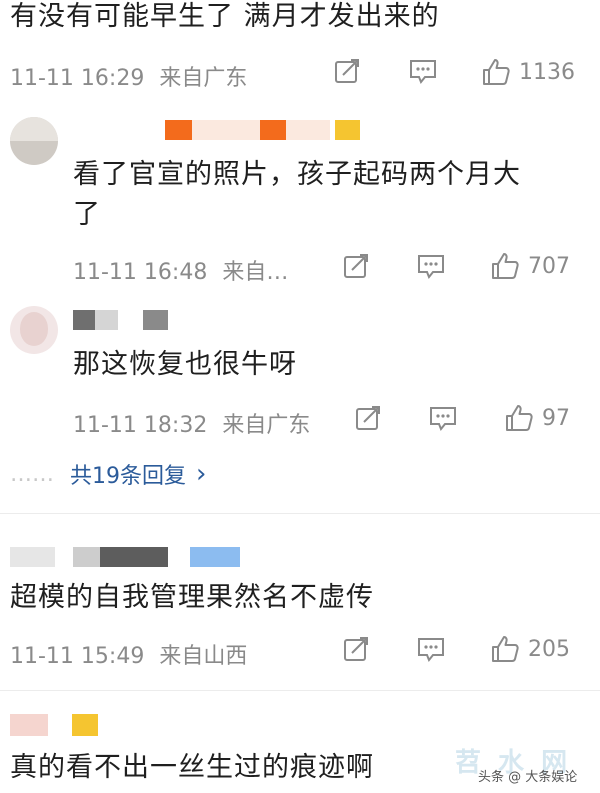 This screenshot has height=793, width=600. I want to click on like-count: 97, so click(556, 418).